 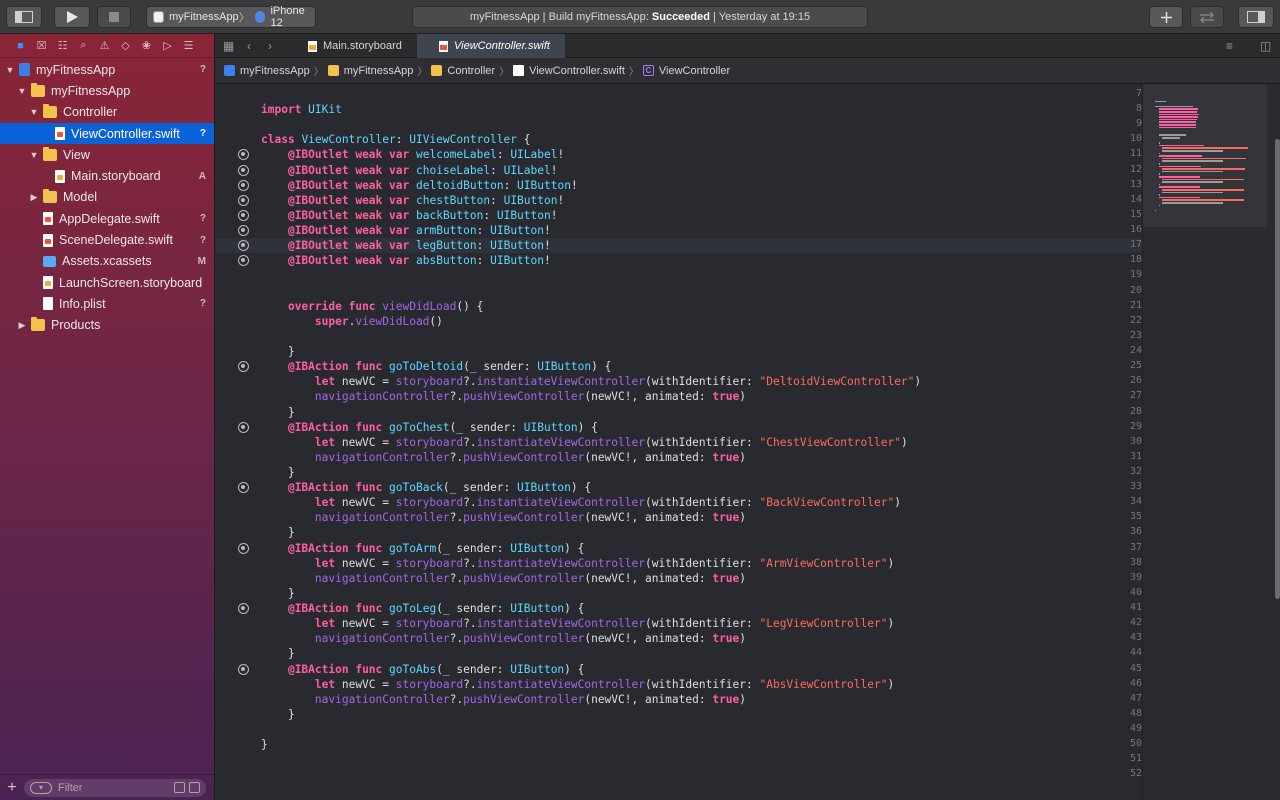 What do you see at coordinates (1123, 698) in the screenshot?
I see `line-number: 47` at bounding box center [1123, 698].